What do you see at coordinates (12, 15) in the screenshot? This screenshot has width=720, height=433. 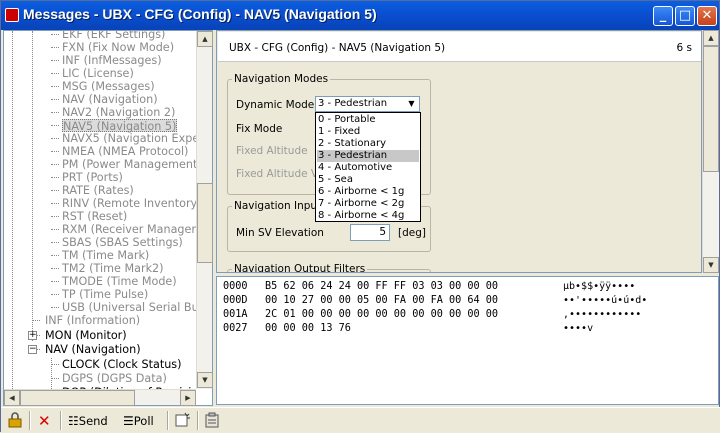 I see `app-icon` at bounding box center [12, 15].